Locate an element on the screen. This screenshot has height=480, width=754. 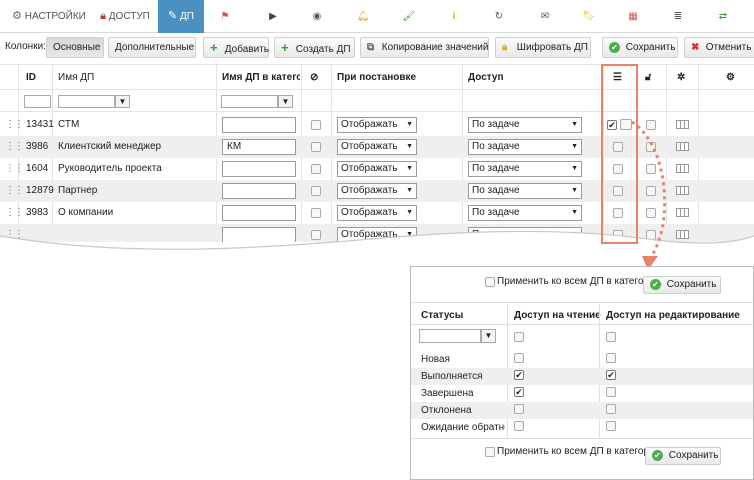
apply-all-checkbox-top is located at coordinates (490, 282).